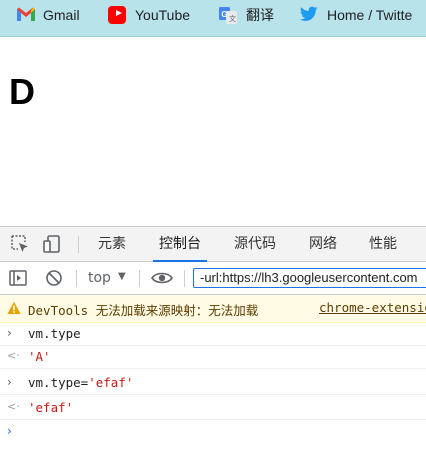 This screenshot has height=453, width=426. I want to click on svg-text: 文, so click(232, 18).